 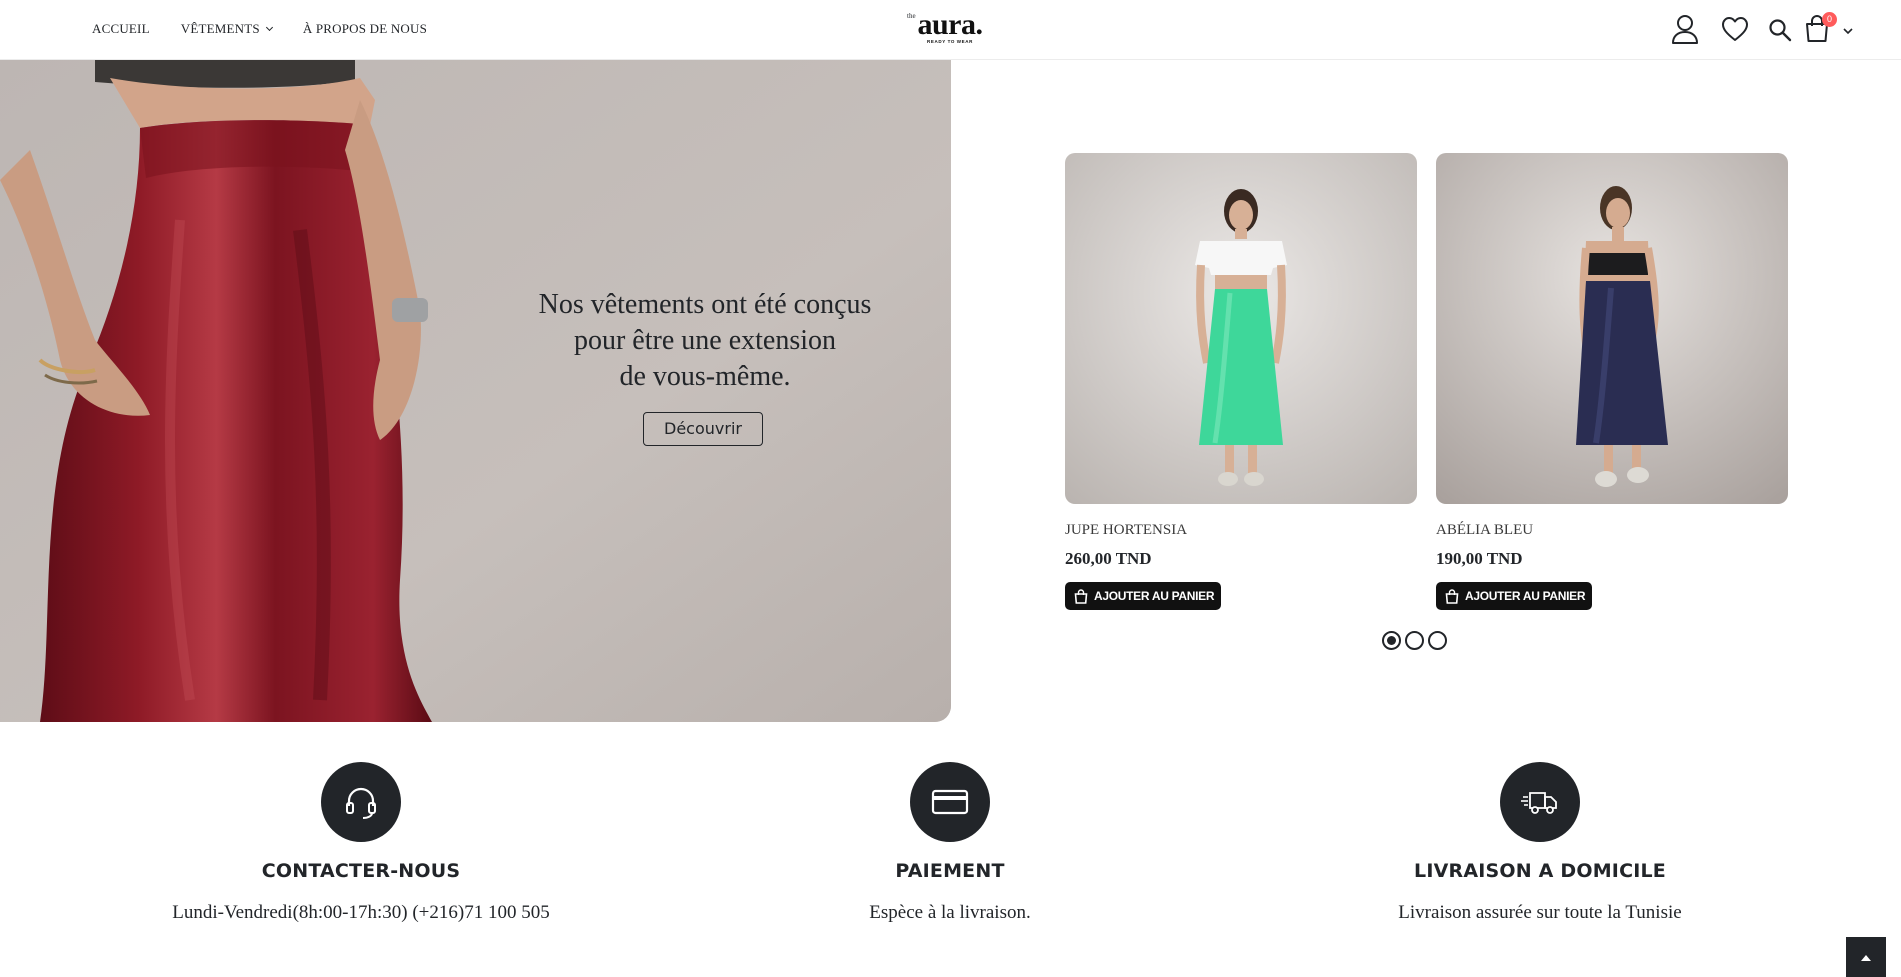 What do you see at coordinates (1540, 912) in the screenshot?
I see `feature-description: Livraison assurée sur toute la Tunisie` at bounding box center [1540, 912].